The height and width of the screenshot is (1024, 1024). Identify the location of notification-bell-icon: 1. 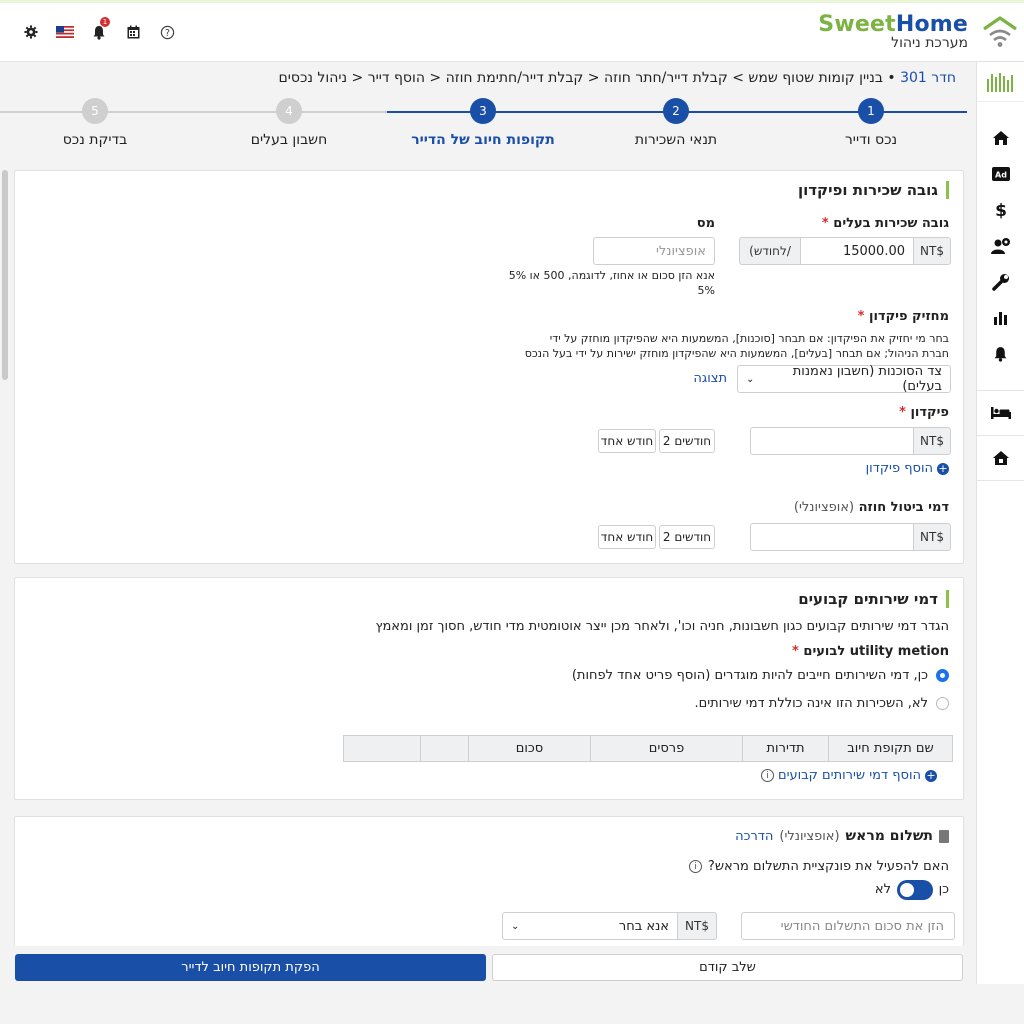
(99, 30).